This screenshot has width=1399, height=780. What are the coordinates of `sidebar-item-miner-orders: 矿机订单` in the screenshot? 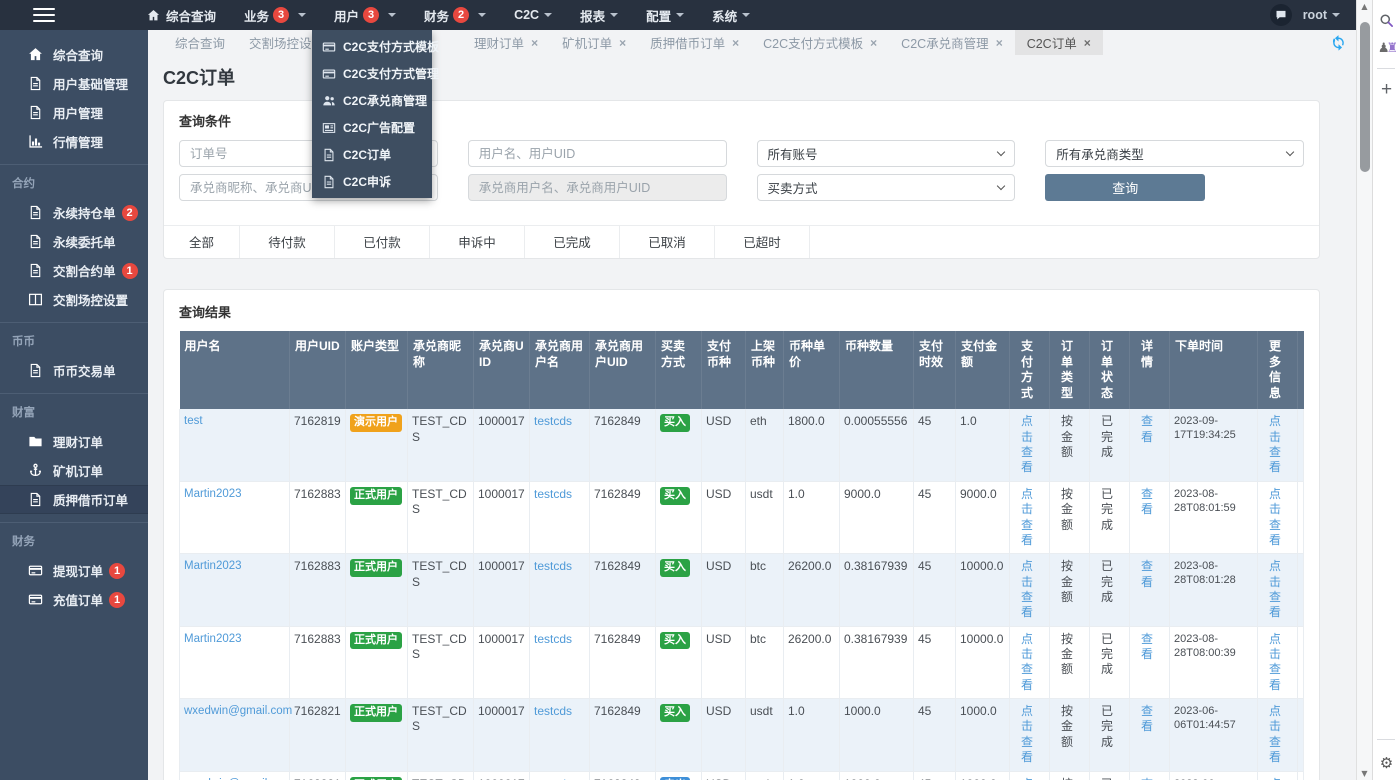 It's located at (74, 470).